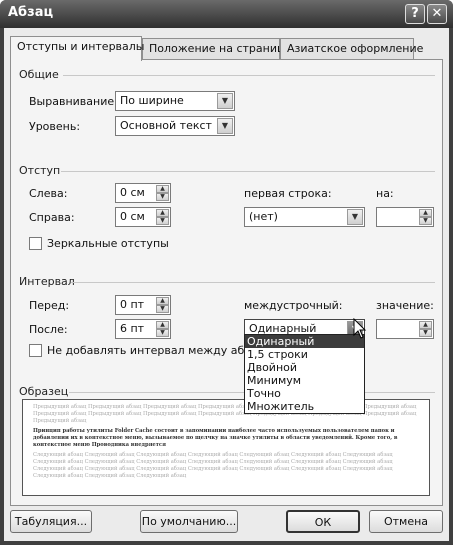  Describe the element at coordinates (55, 126) in the screenshot. I see `level-label: Уровень:` at that location.